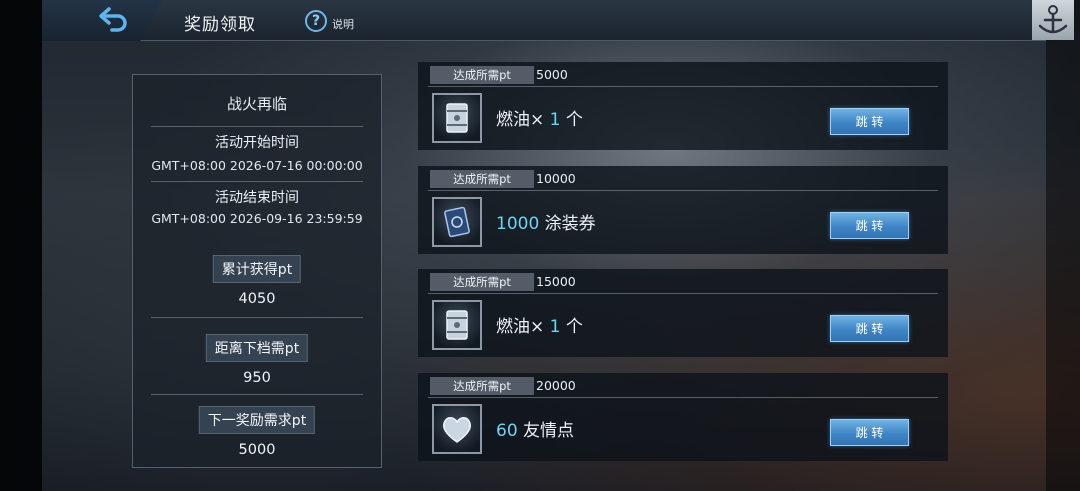 This screenshot has height=491, width=1080. Describe the element at coordinates (343, 24) in the screenshot. I see `help-label: 说明` at that location.